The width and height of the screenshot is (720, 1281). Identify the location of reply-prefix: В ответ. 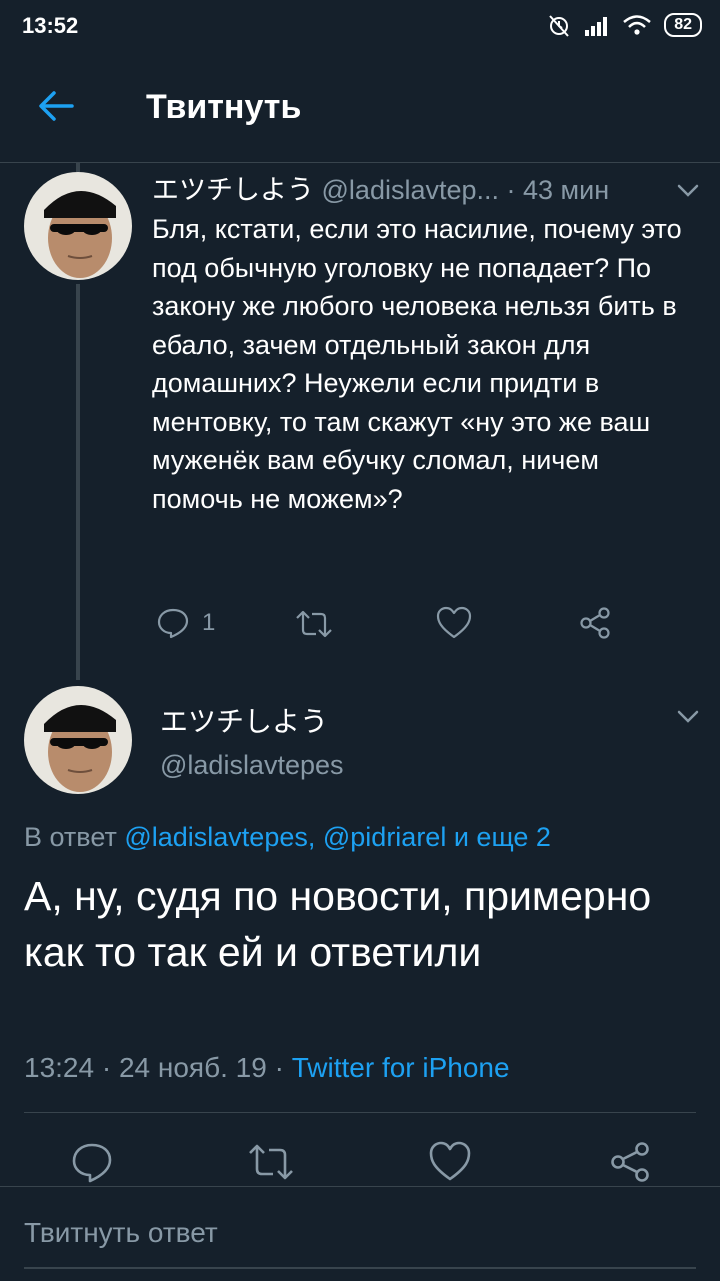
(70, 837).